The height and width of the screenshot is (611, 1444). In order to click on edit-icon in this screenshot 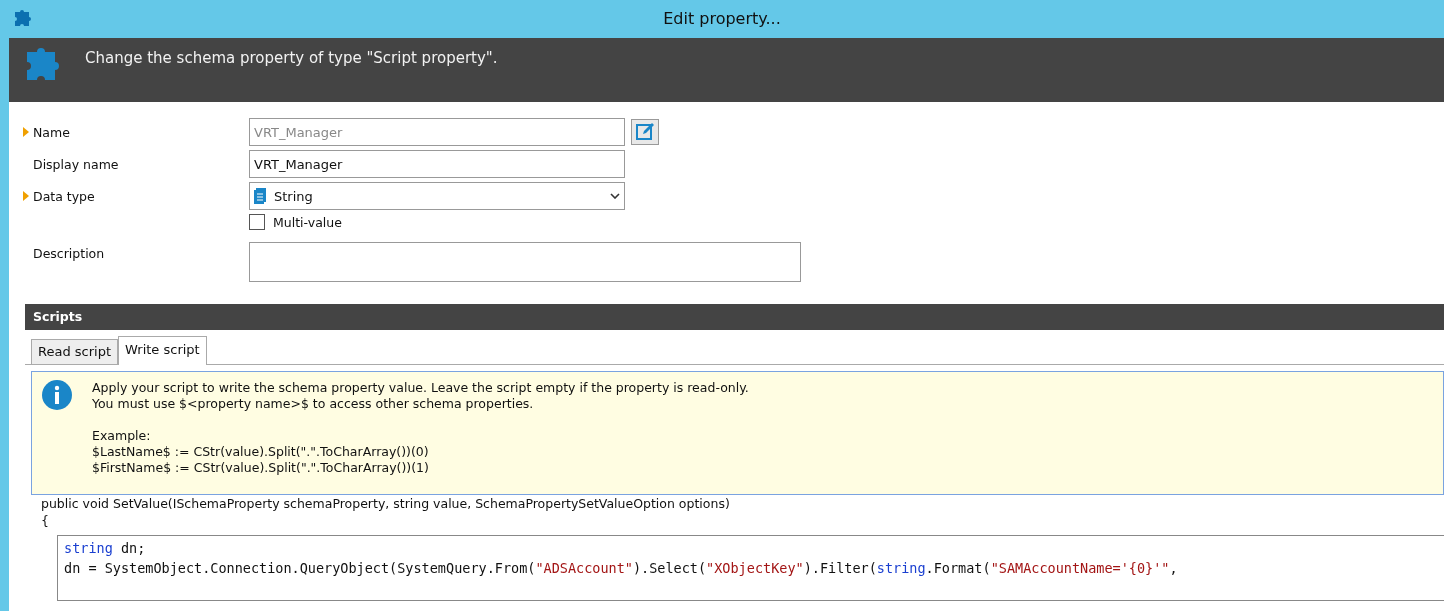, I will do `click(645, 132)`.